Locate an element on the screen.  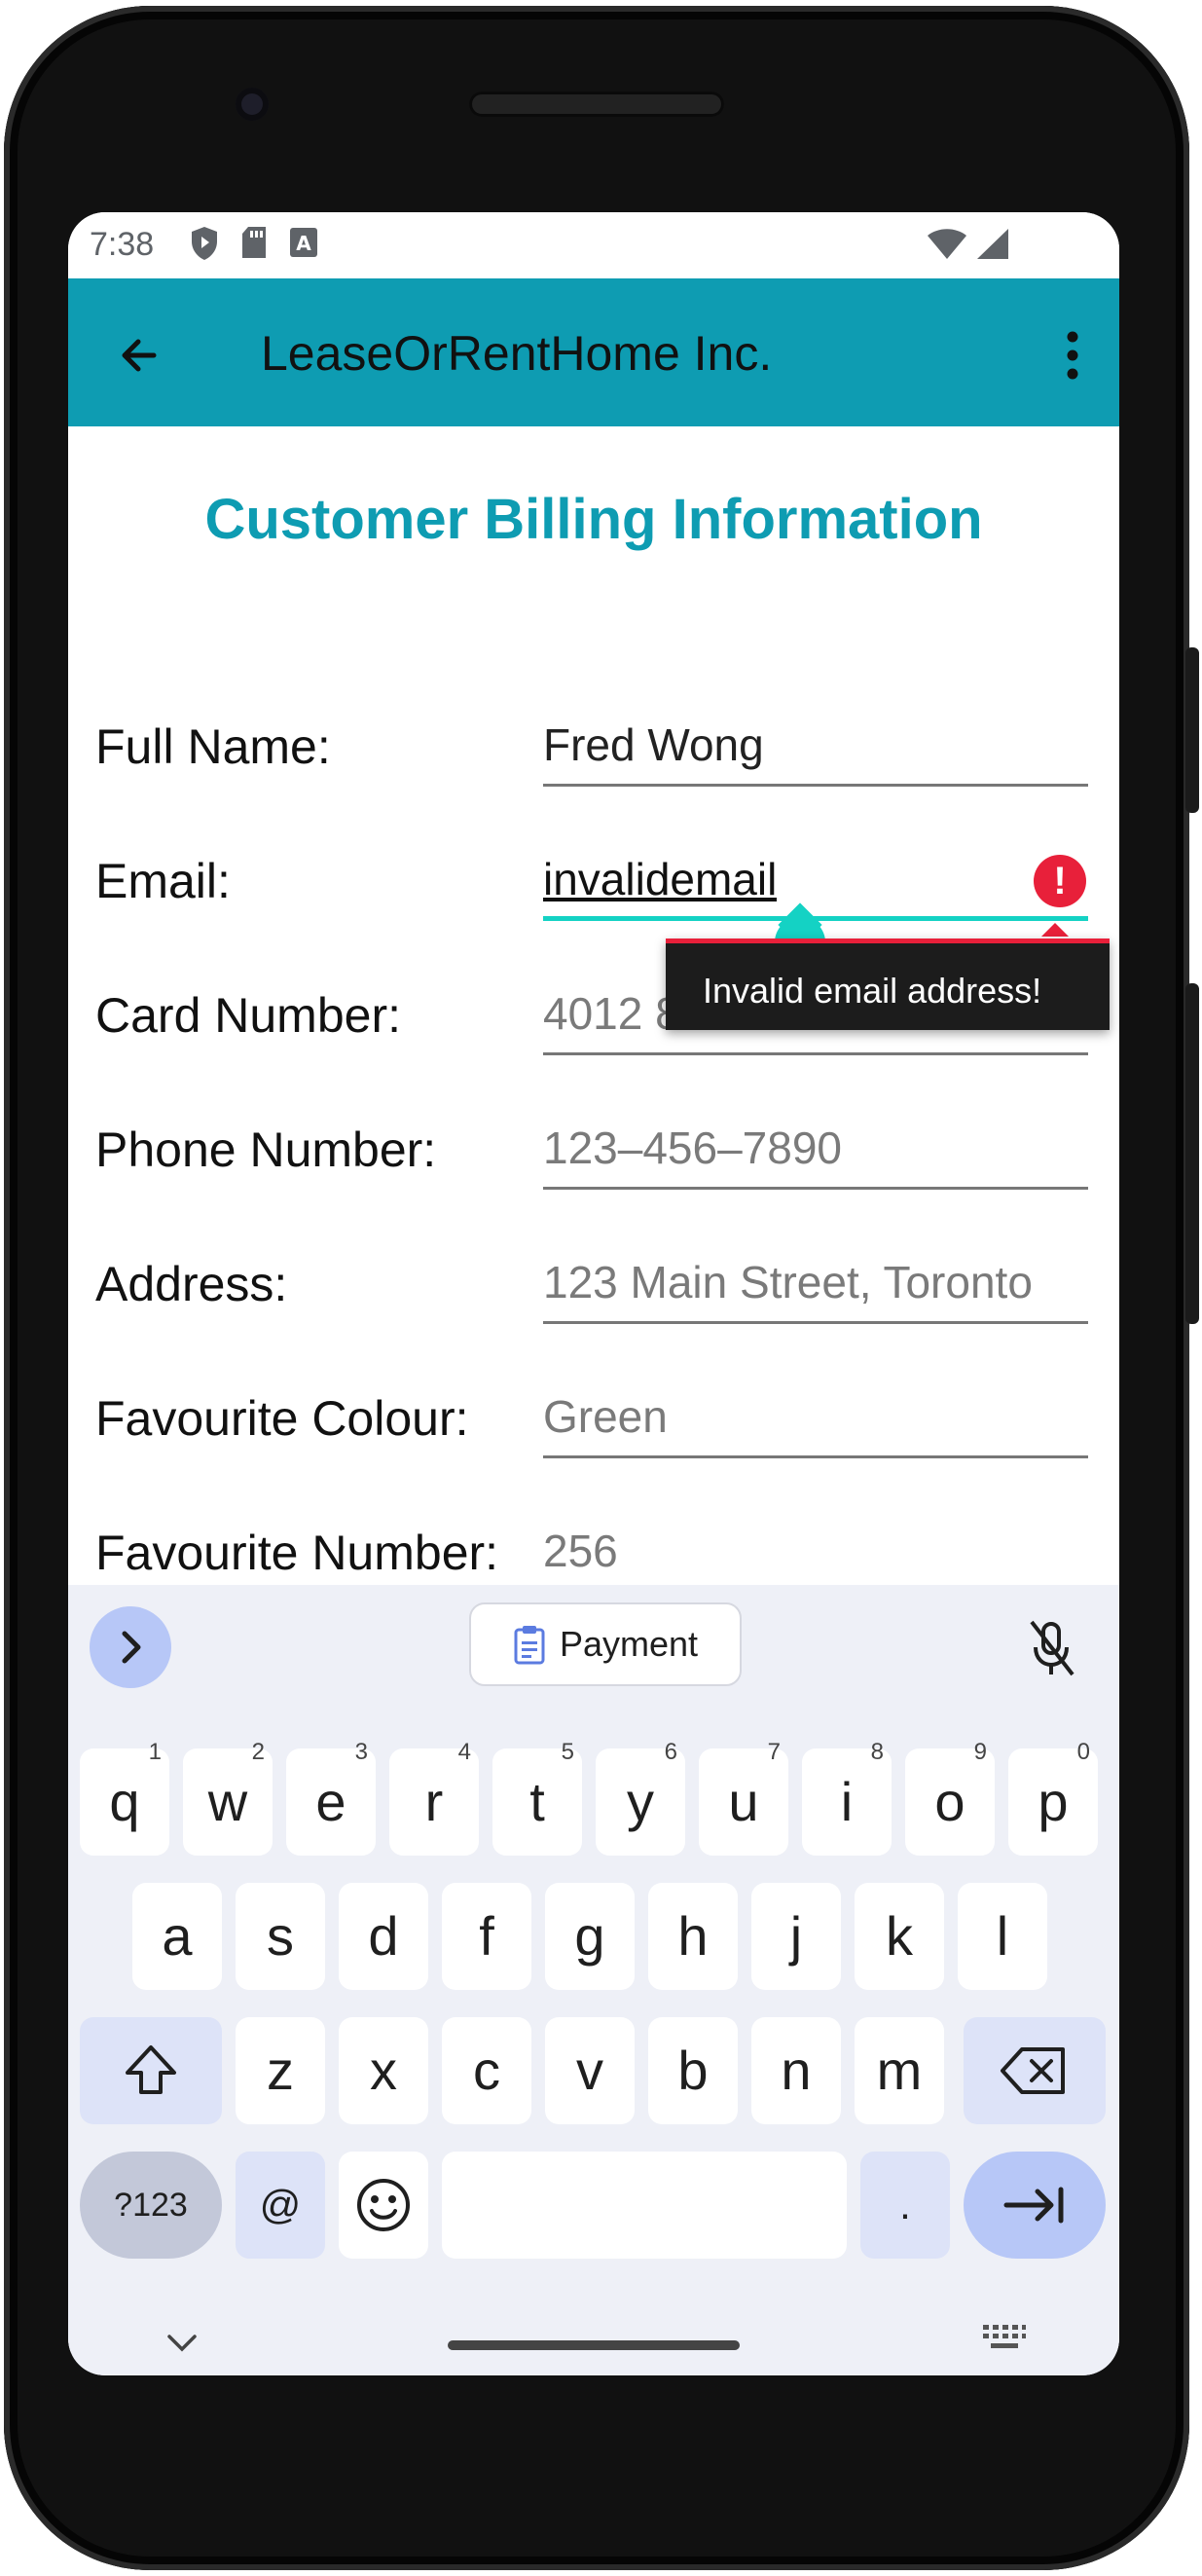
key-q: q1 is located at coordinates (124, 1797).